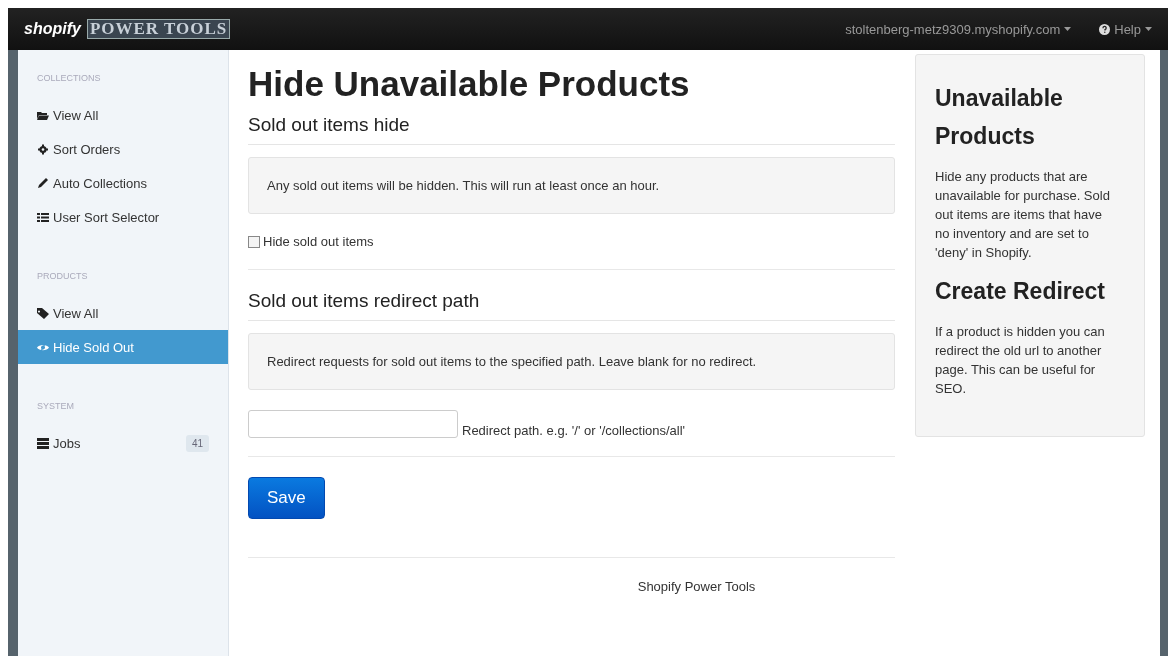  Describe the element at coordinates (999, 117) in the screenshot. I see `panel-heading: Unavailable Products` at that location.